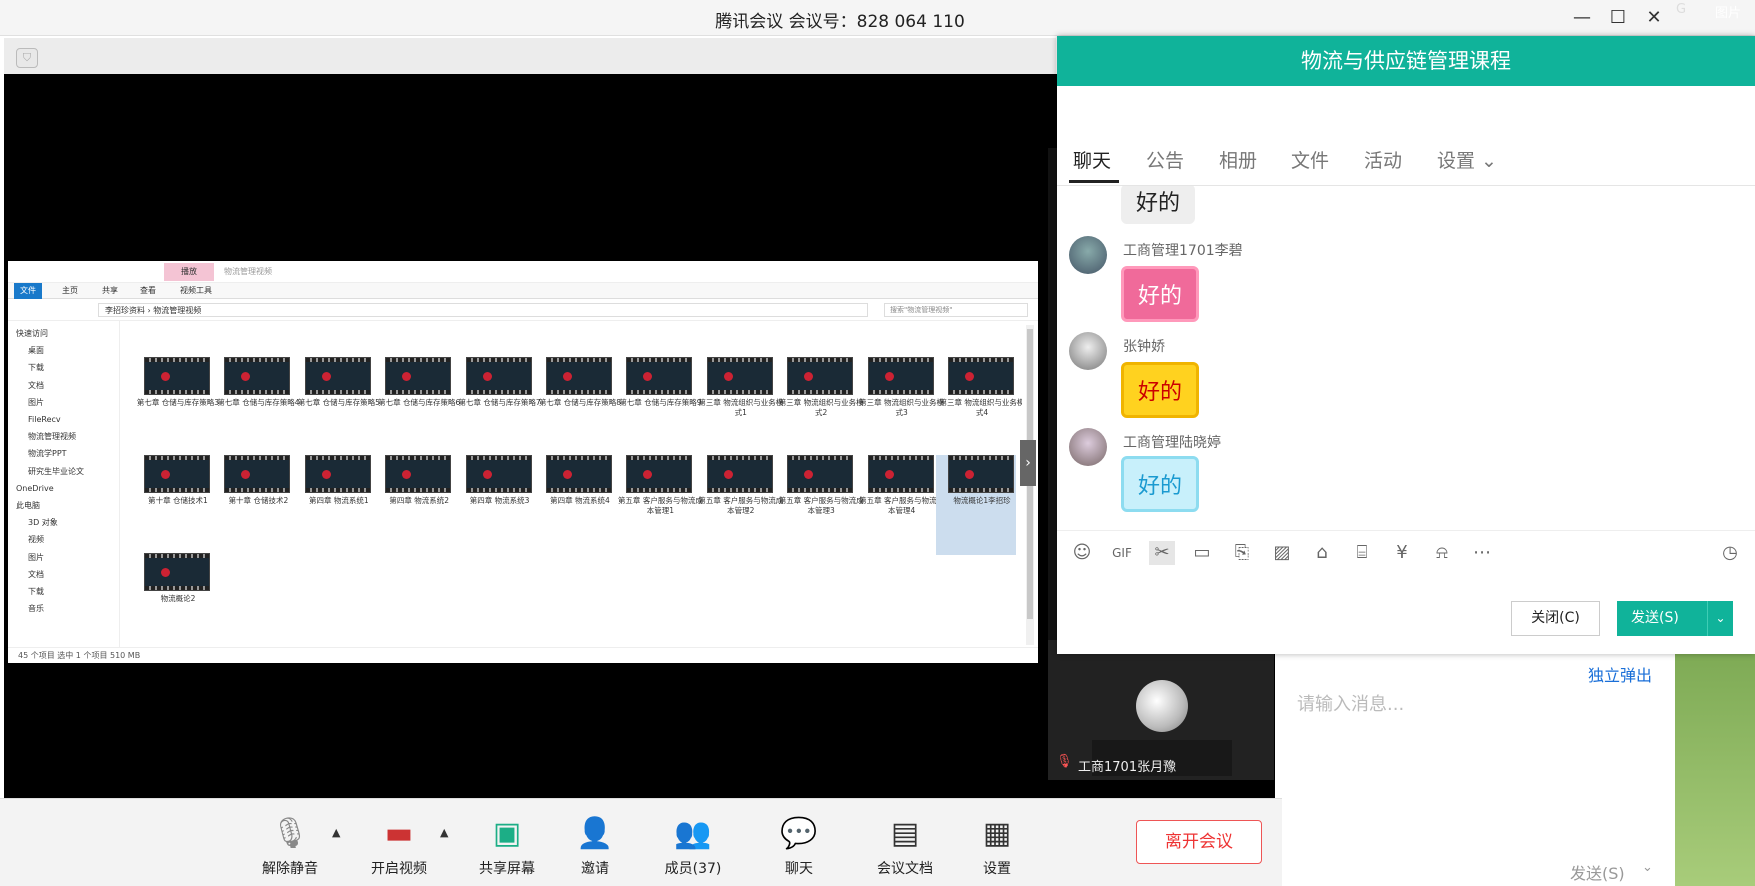 The image size is (1755, 886). Describe the element at coordinates (172, 600) in the screenshot. I see `video-file: 物流概论2` at that location.